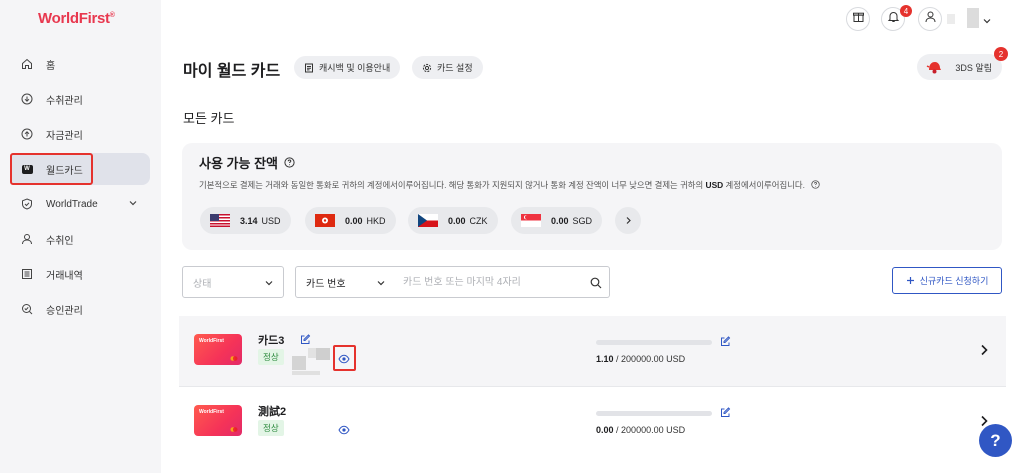 This screenshot has width=1024, height=473. What do you see at coordinates (27, 309) in the screenshot?
I see `approval-icon` at bounding box center [27, 309].